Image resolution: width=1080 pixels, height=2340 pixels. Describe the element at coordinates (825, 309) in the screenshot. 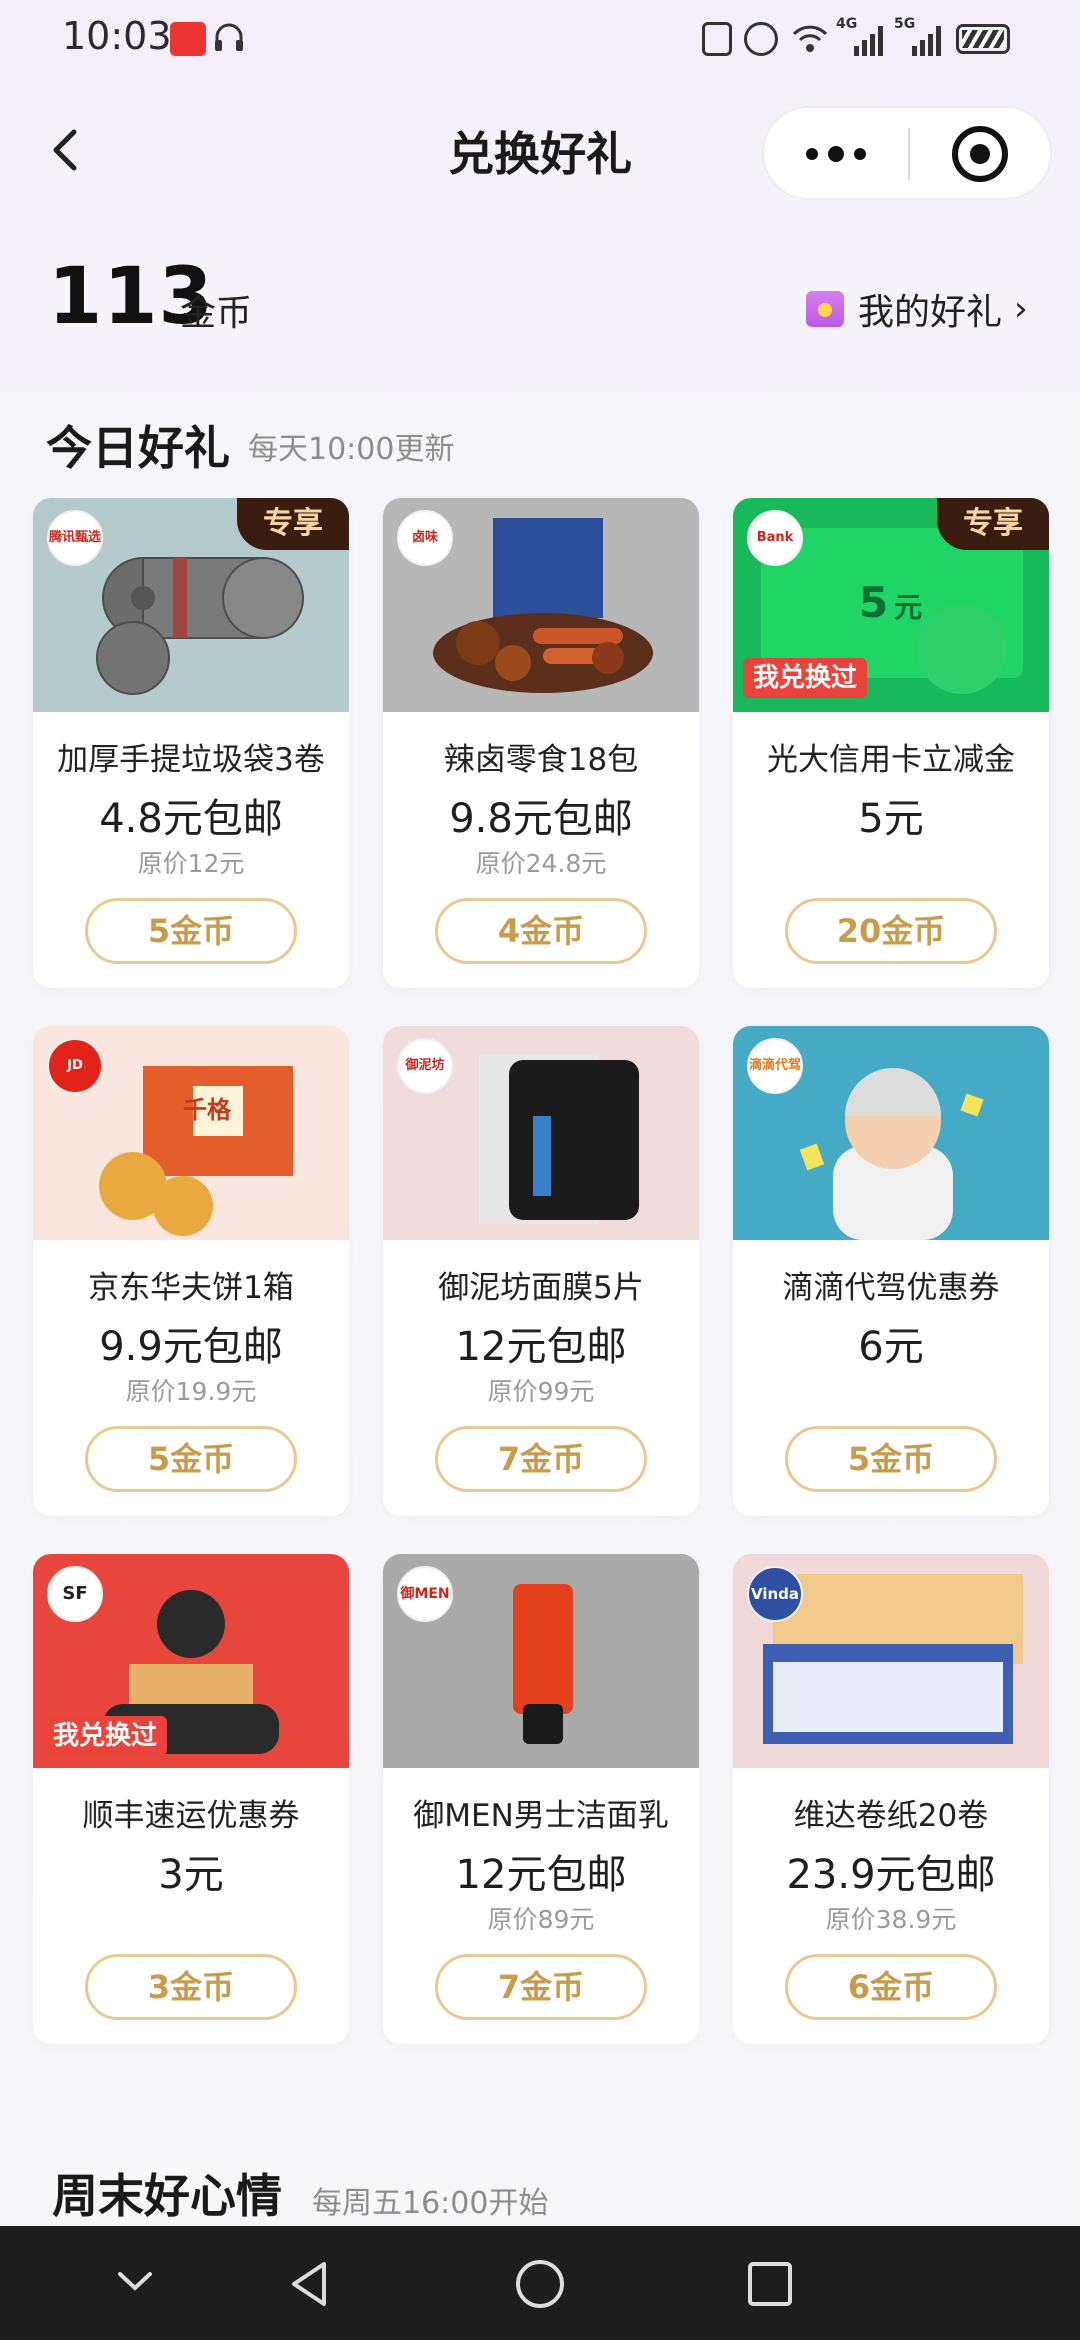

I see `gift-box-icon` at that location.